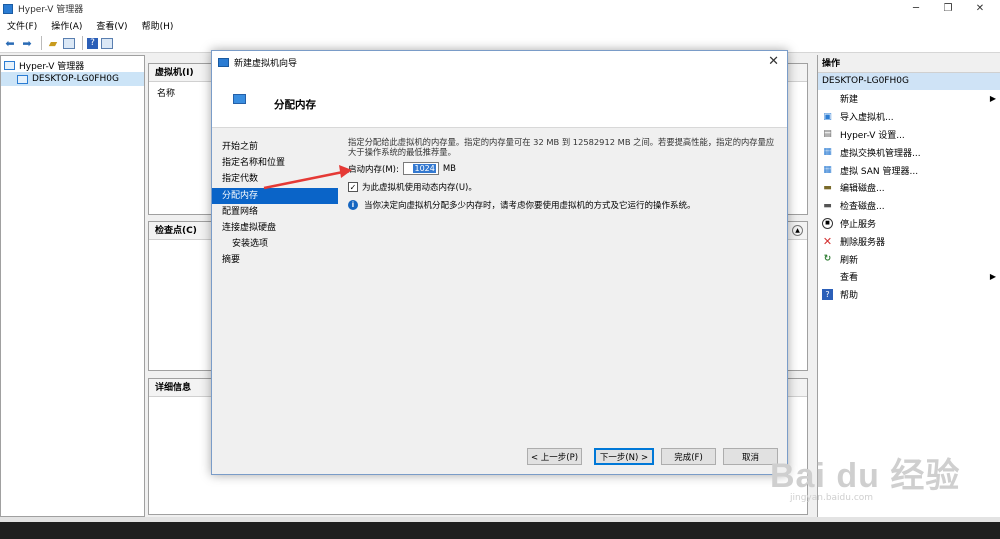 The width and height of the screenshot is (1000, 539). Describe the element at coordinates (773, 61) in the screenshot. I see `close-icon: ✕` at that location.